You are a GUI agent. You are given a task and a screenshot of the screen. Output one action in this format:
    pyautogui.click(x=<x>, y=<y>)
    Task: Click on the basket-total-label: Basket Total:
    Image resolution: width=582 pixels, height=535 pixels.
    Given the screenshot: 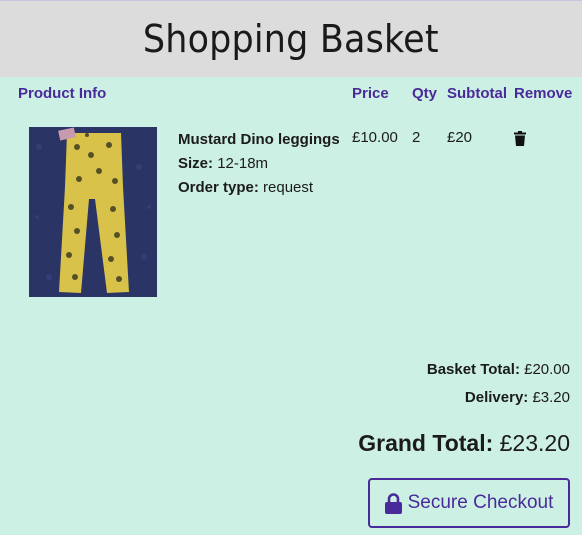 What is the action you would take?
    pyautogui.click(x=473, y=369)
    